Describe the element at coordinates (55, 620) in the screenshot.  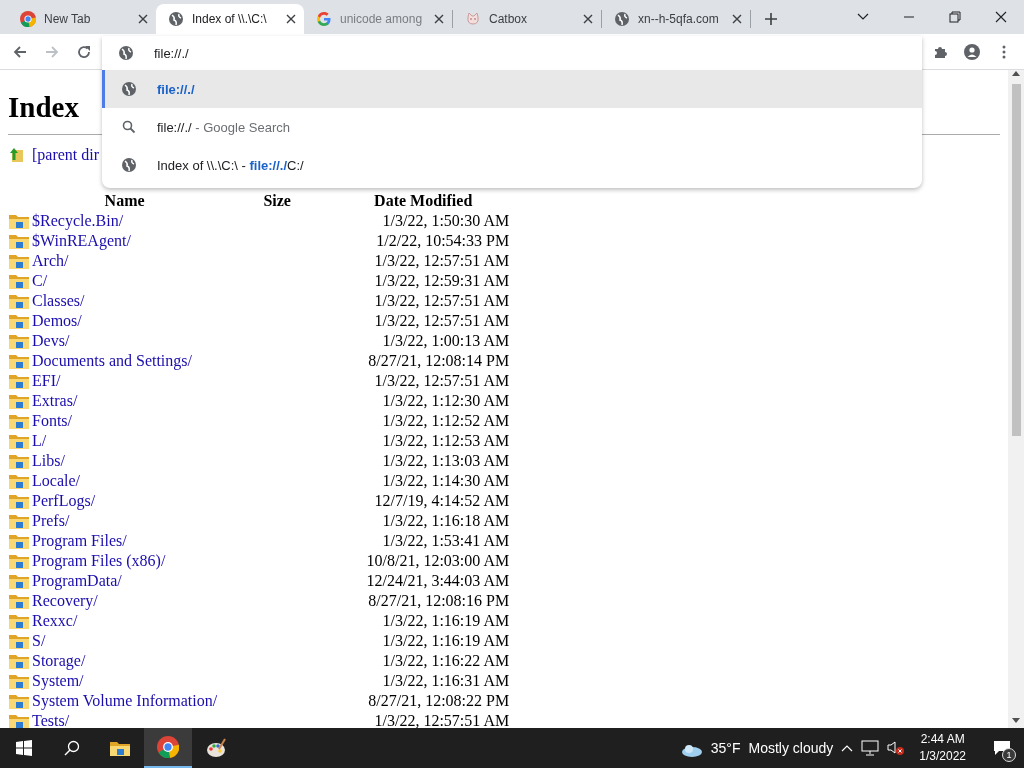
I see `folder-link: Rexxc/` at that location.